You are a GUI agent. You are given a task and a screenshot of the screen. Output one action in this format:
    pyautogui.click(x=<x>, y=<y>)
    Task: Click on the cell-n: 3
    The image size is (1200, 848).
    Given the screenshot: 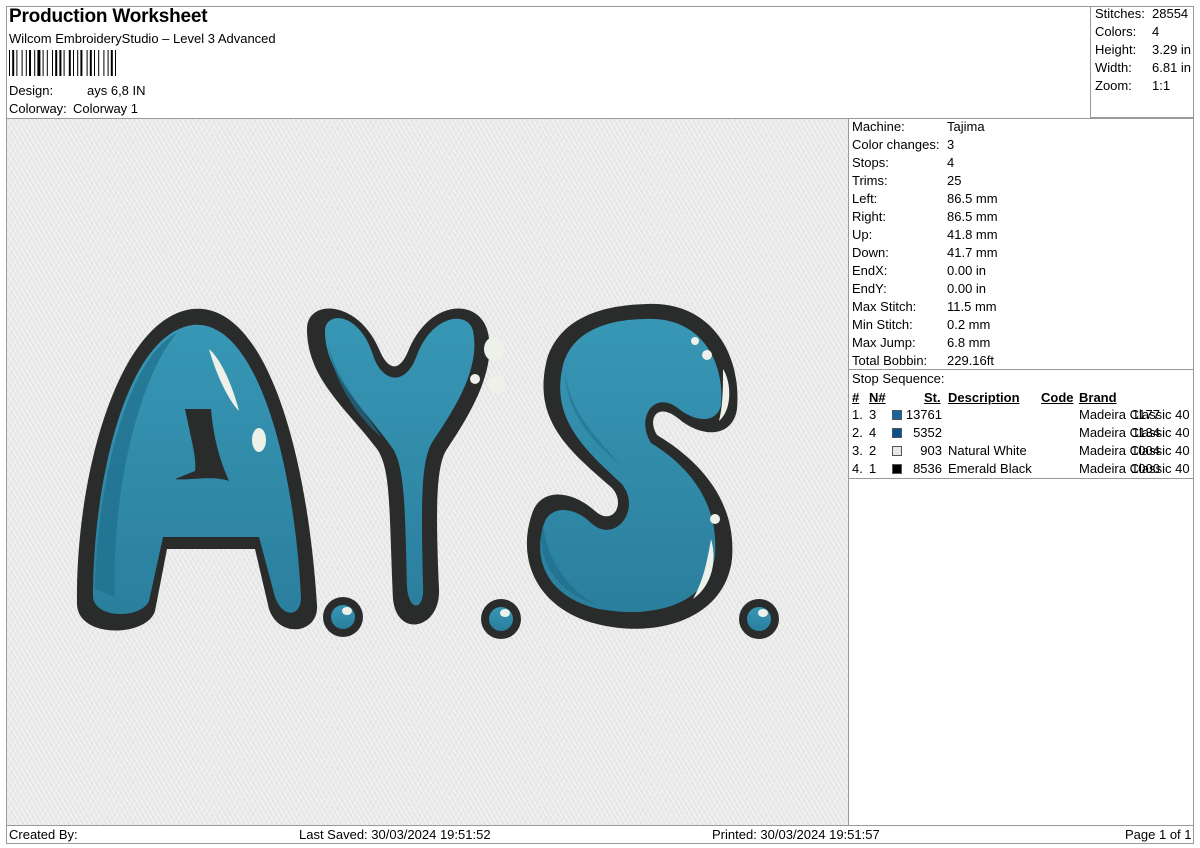 What is the action you would take?
    pyautogui.click(x=873, y=414)
    